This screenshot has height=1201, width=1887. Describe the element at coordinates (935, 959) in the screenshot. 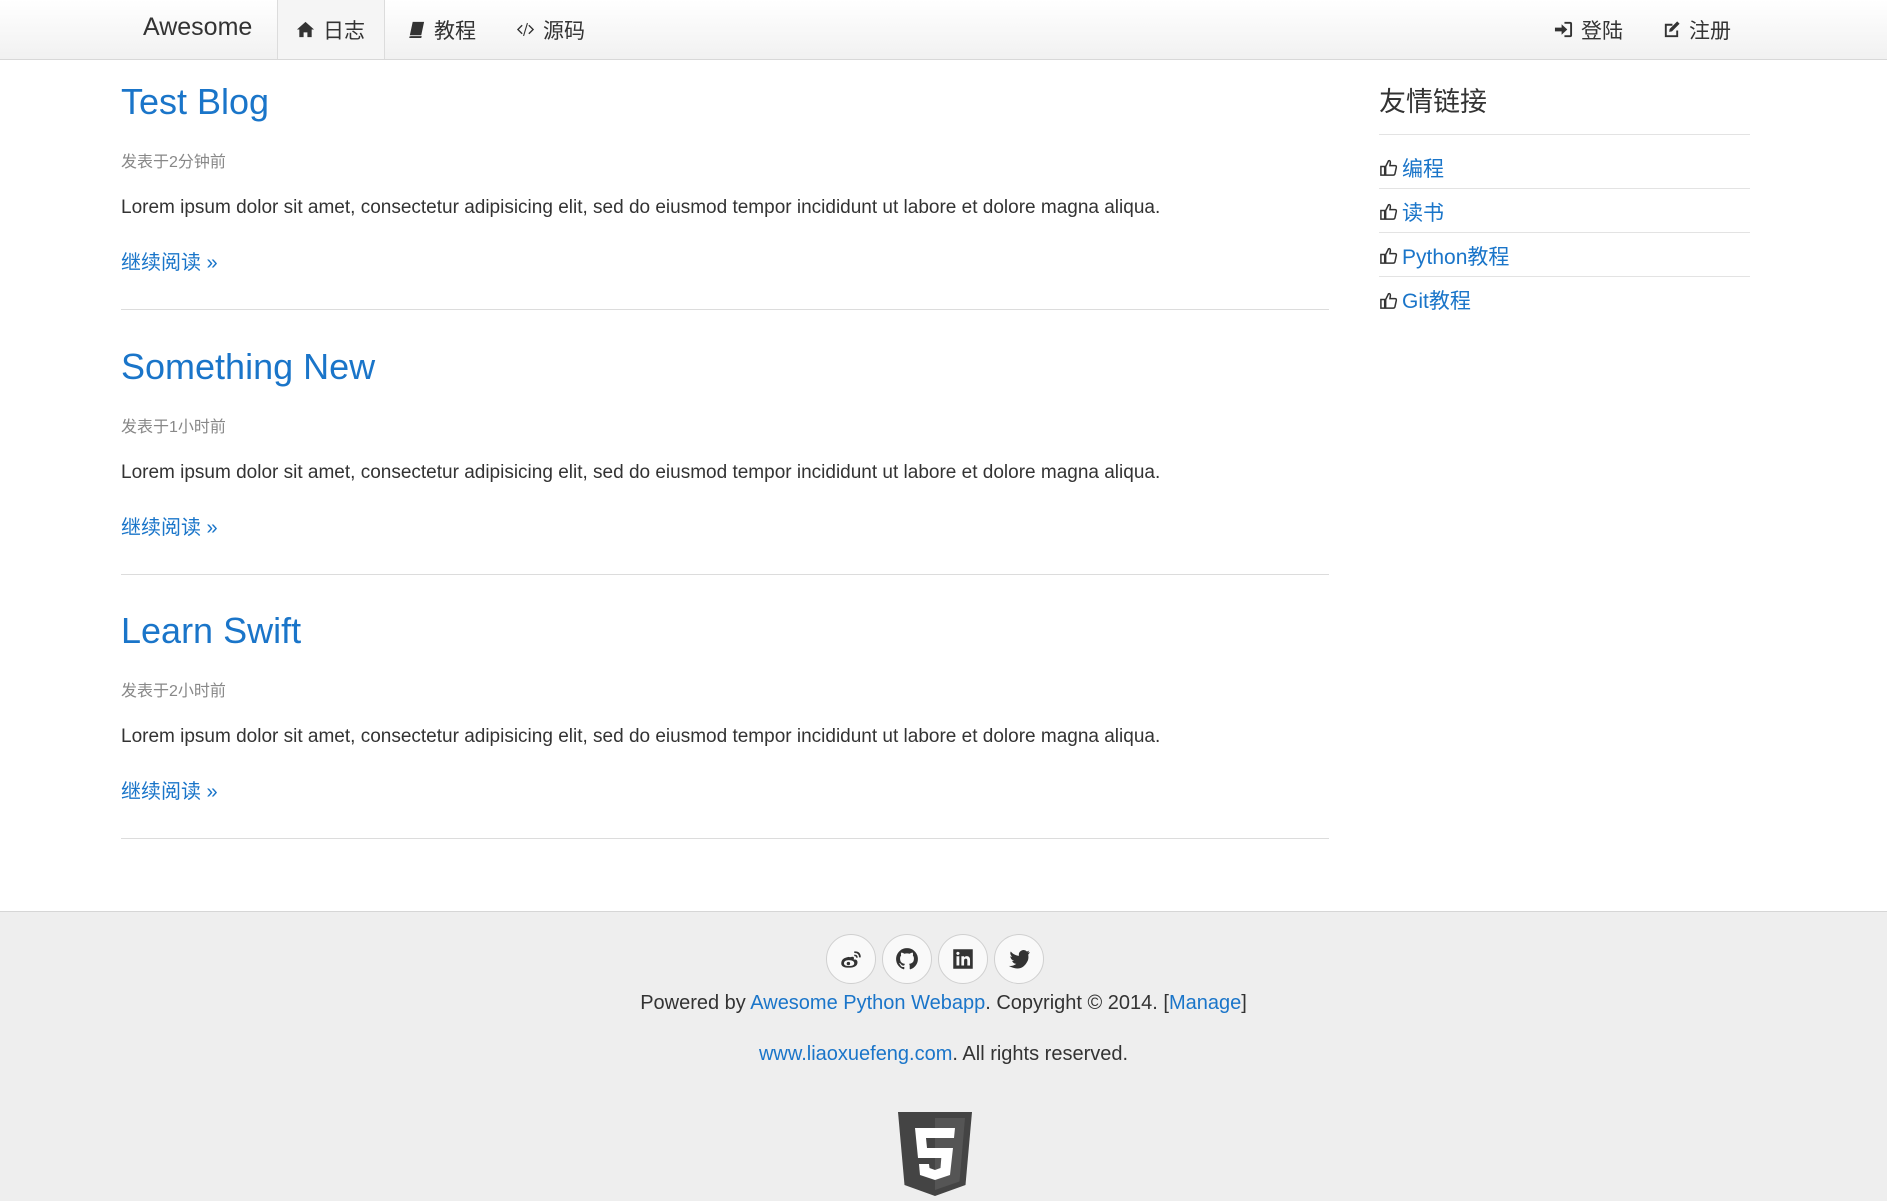

I see `social-links` at that location.